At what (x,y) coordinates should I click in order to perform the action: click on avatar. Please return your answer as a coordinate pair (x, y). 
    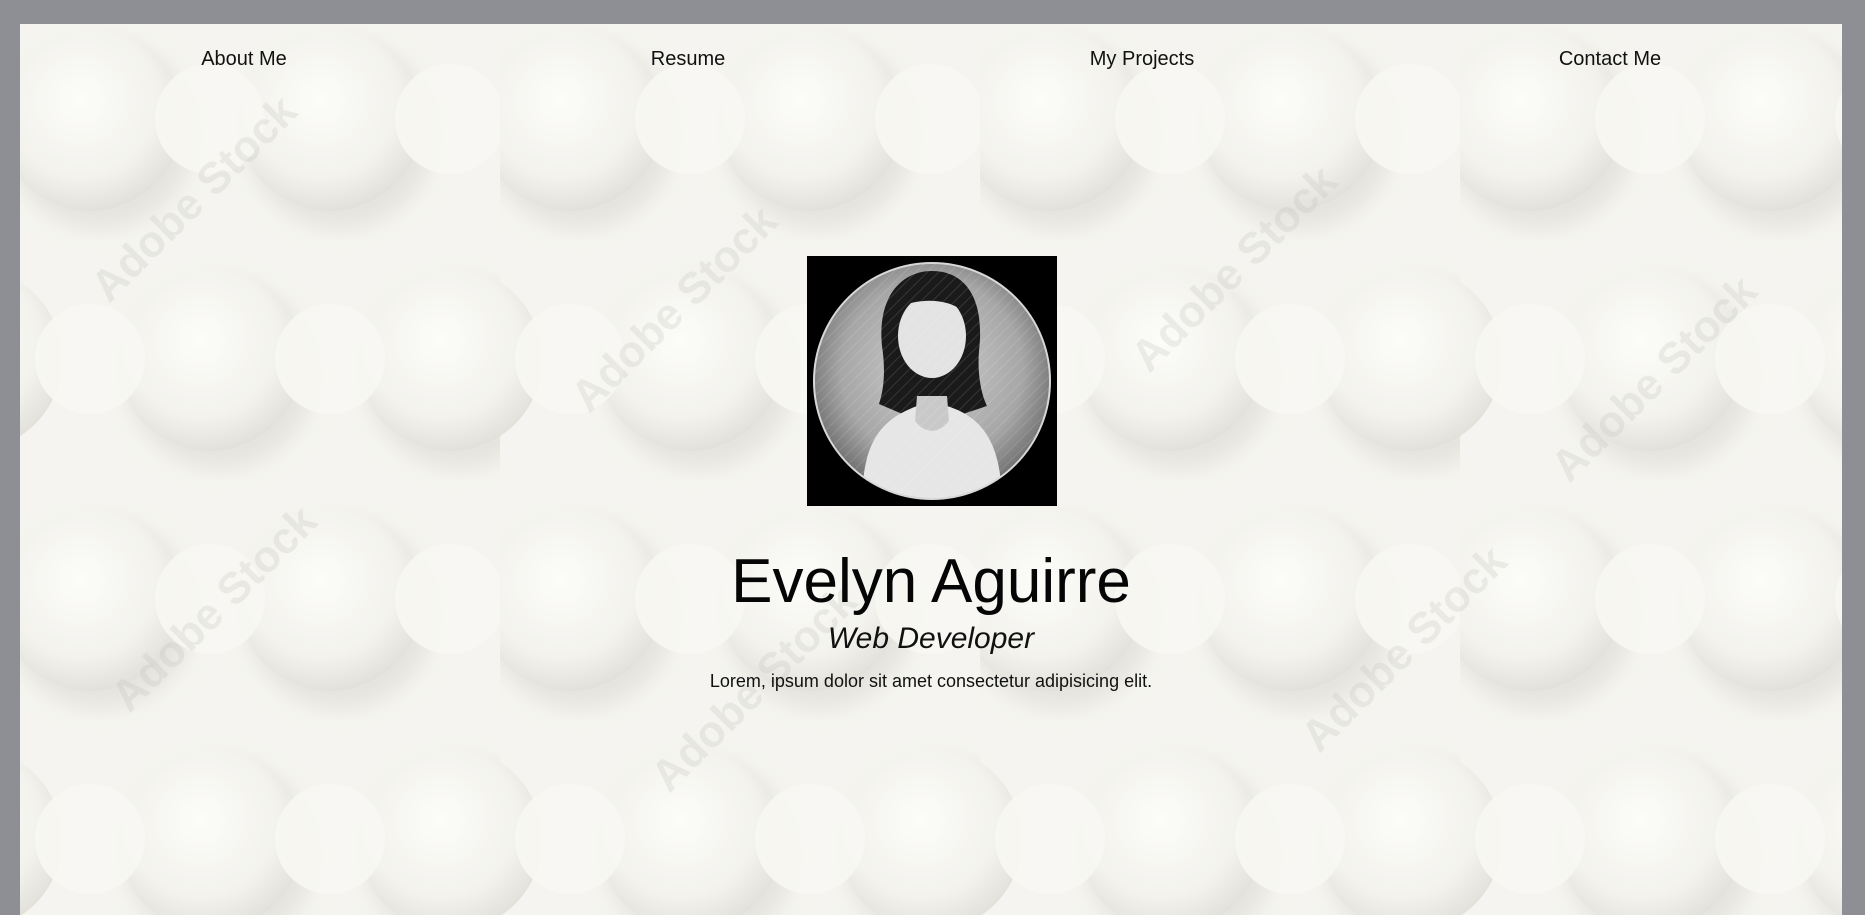
    Looking at the image, I should click on (932, 381).